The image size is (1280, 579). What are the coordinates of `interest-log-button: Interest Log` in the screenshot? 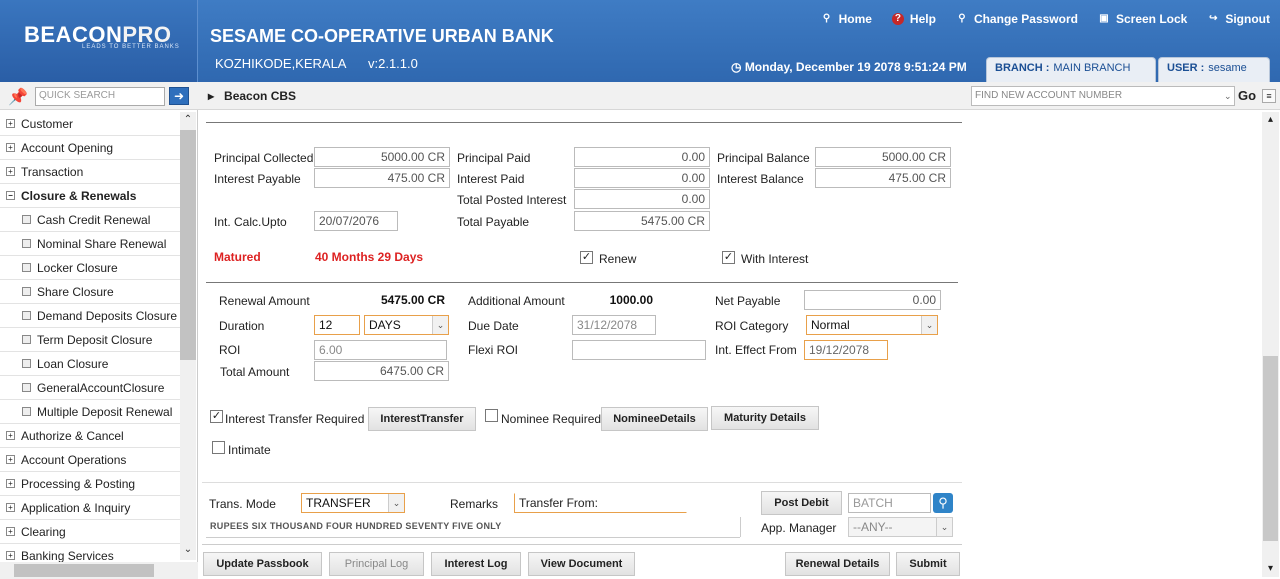 It's located at (476, 564).